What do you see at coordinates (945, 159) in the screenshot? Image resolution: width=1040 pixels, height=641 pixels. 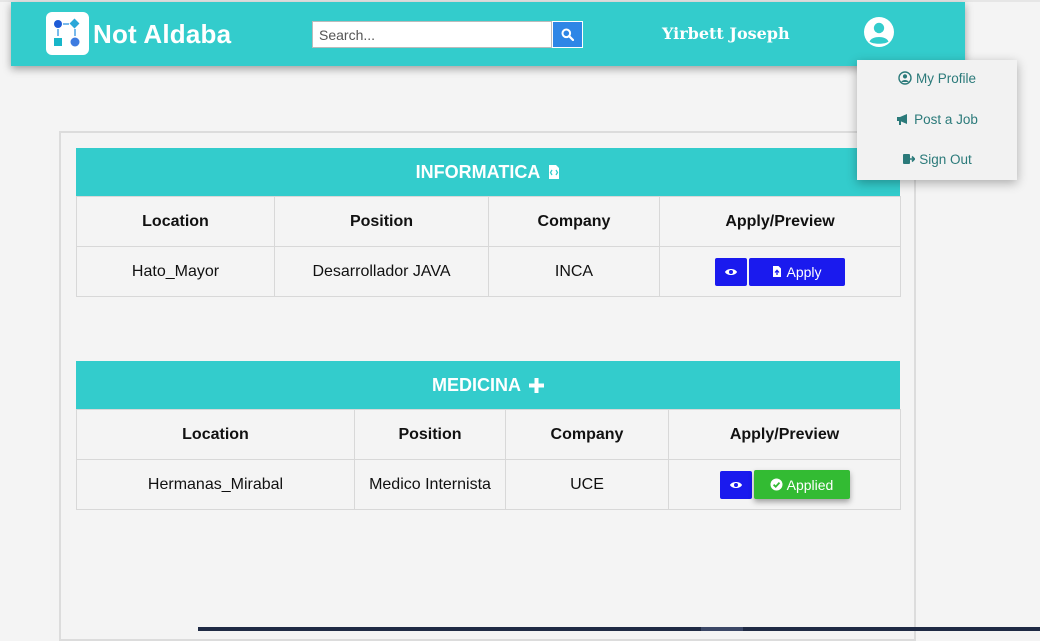 I see `menu-item-label: Sign Out` at bounding box center [945, 159].